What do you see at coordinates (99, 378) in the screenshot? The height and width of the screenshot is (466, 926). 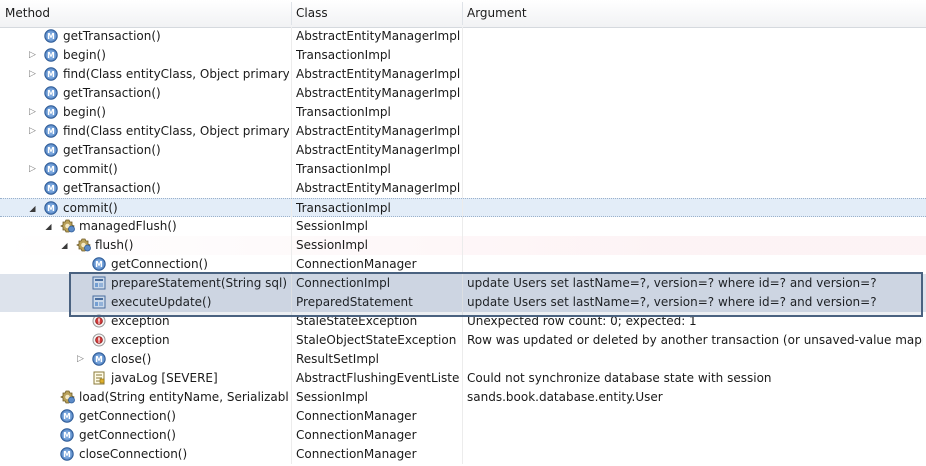 I see `log-icon` at bounding box center [99, 378].